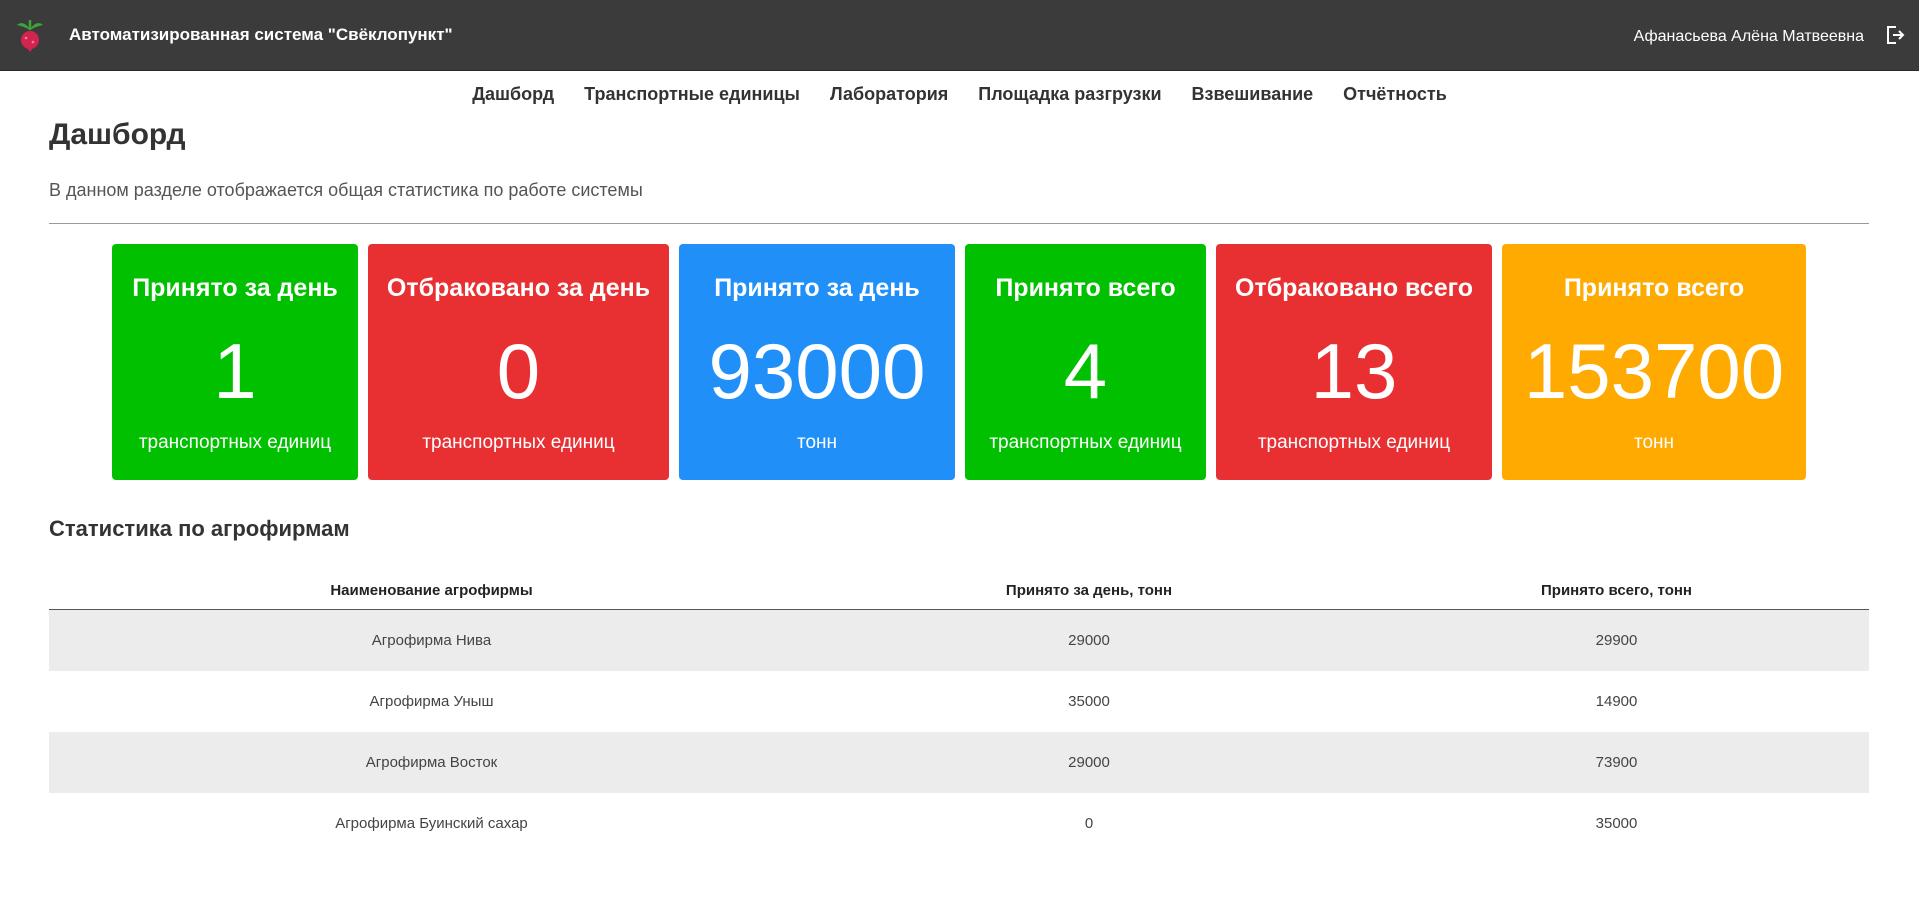 The height and width of the screenshot is (920, 1919). Describe the element at coordinates (431, 762) in the screenshot. I see `table-cell: Агрофирма Восток` at that location.